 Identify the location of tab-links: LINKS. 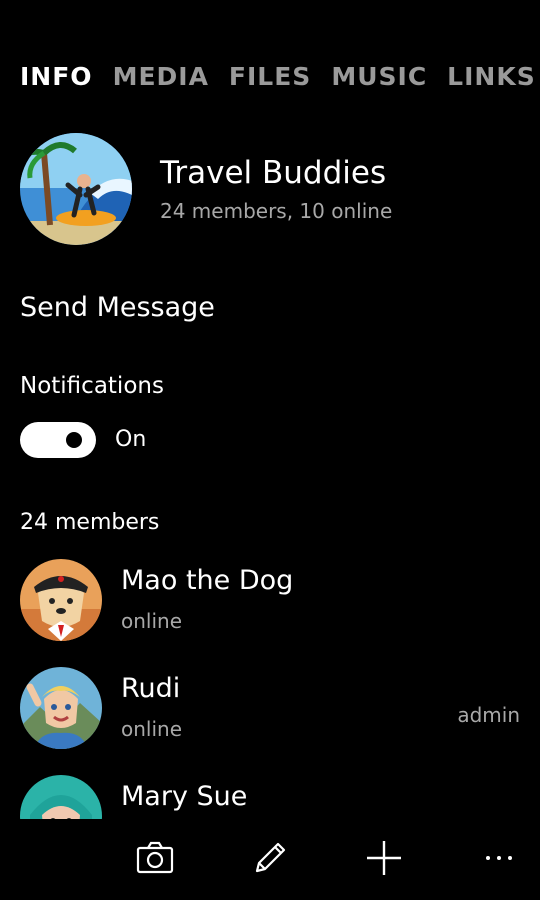
(491, 76).